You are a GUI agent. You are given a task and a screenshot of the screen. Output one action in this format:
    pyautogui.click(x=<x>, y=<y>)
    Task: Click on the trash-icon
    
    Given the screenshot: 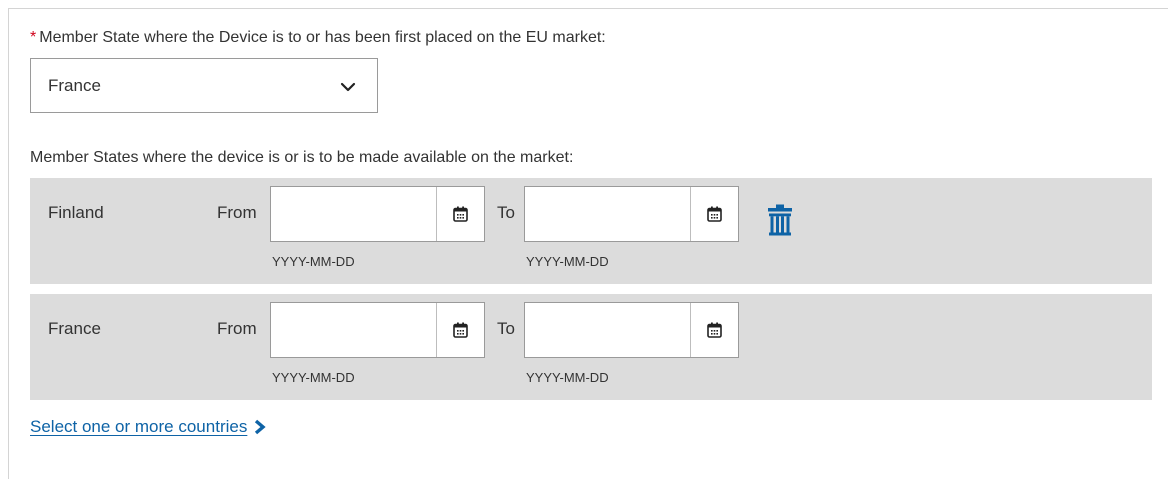 What is the action you would take?
    pyautogui.click(x=780, y=220)
    